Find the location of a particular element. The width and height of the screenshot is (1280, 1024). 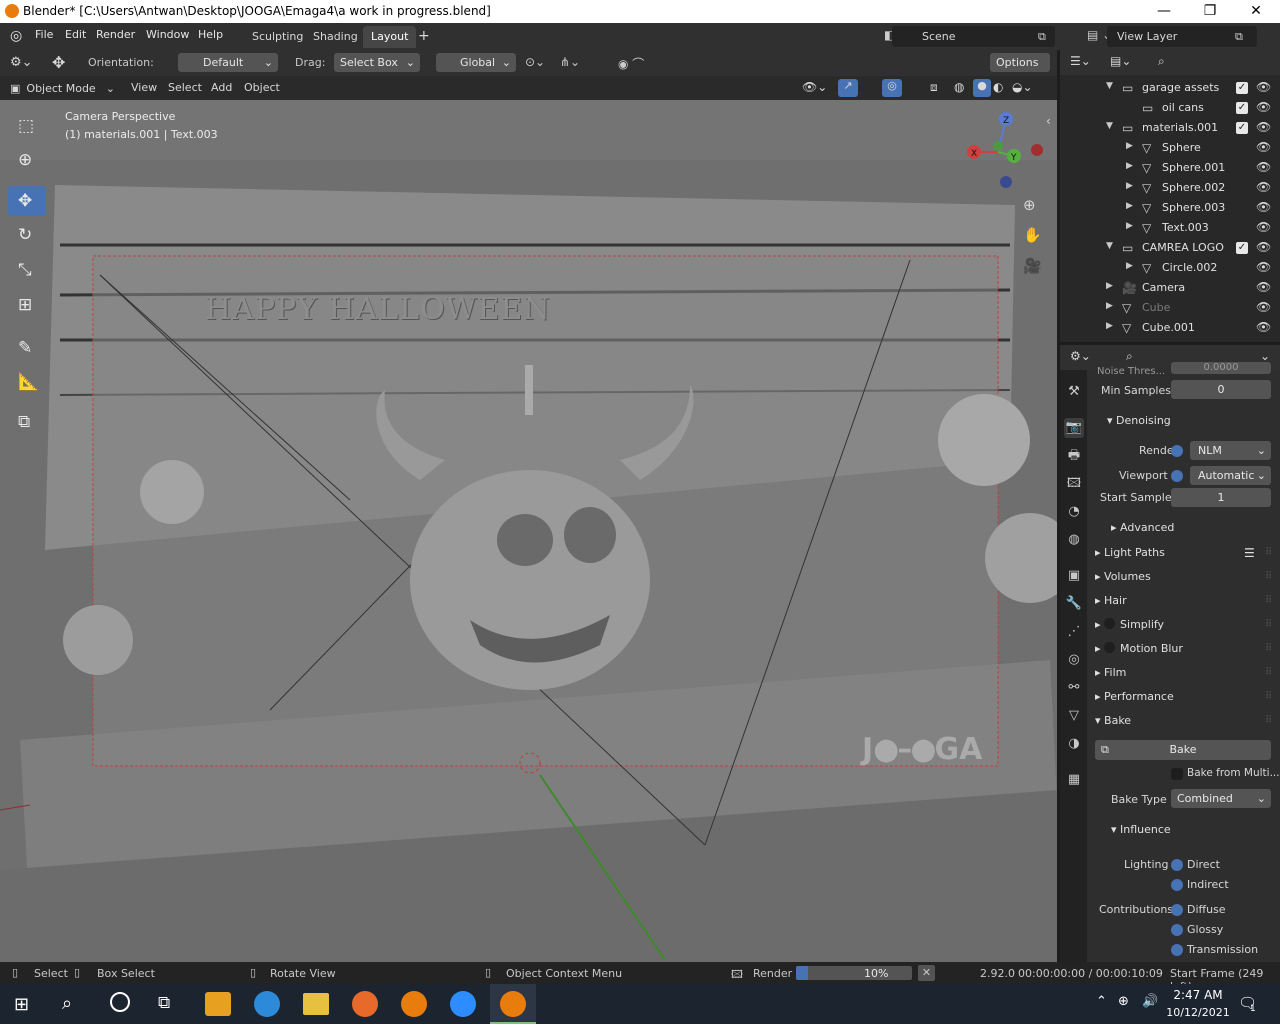

rendered-shading-icon: ◒⌄ is located at coordinates (1022, 87).